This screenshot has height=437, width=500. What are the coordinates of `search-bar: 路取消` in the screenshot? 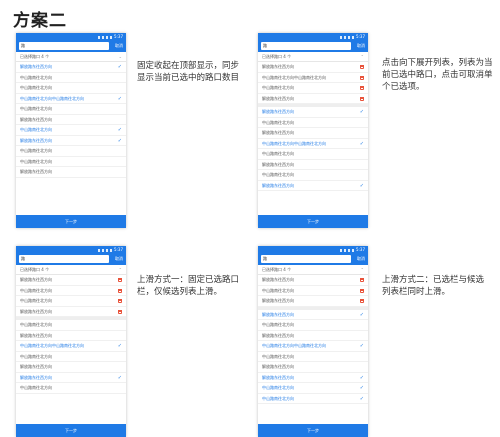 It's located at (71, 259).